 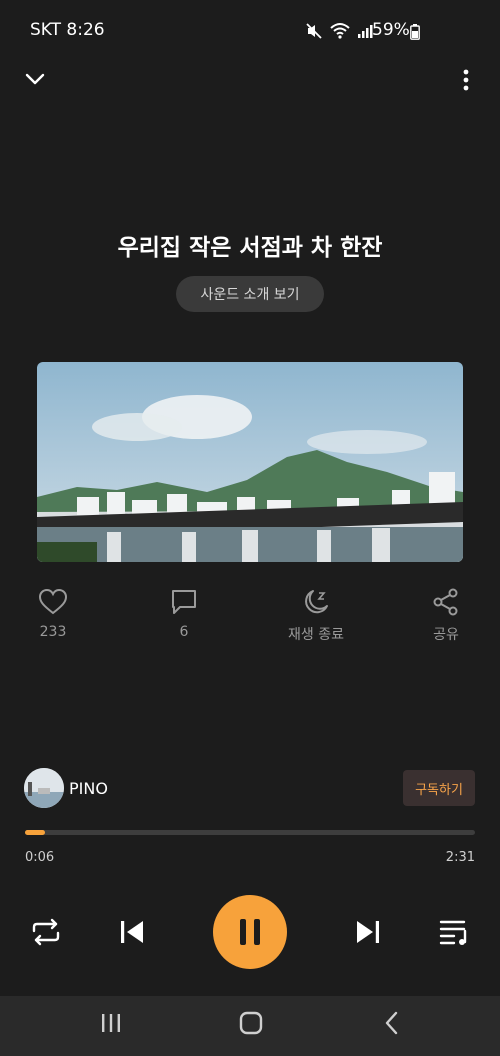 I want to click on like-count: 233, so click(x=53, y=632).